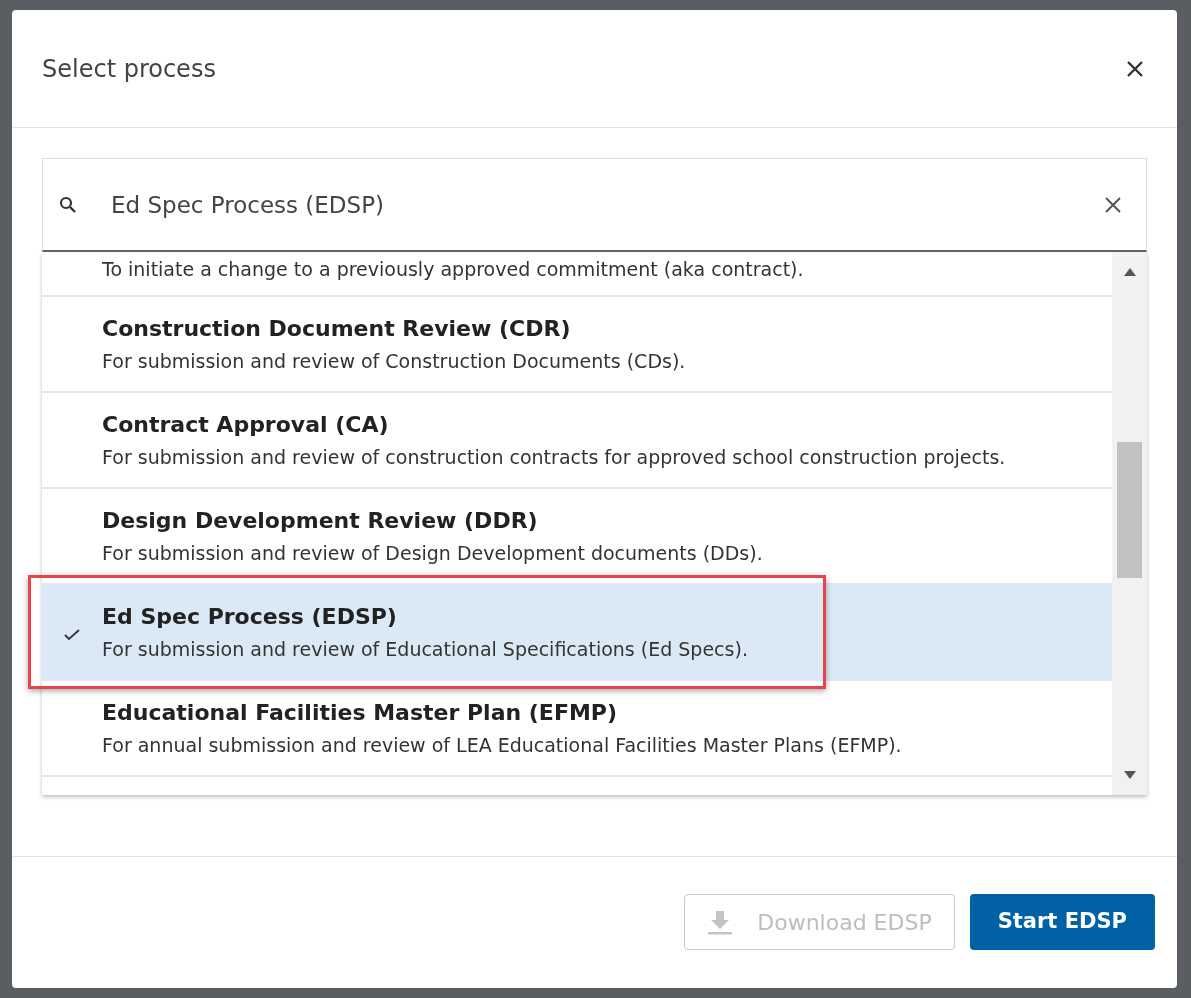  I want to click on process-description: For submission and review of construction contracts for approved school construction projects., so click(554, 458).